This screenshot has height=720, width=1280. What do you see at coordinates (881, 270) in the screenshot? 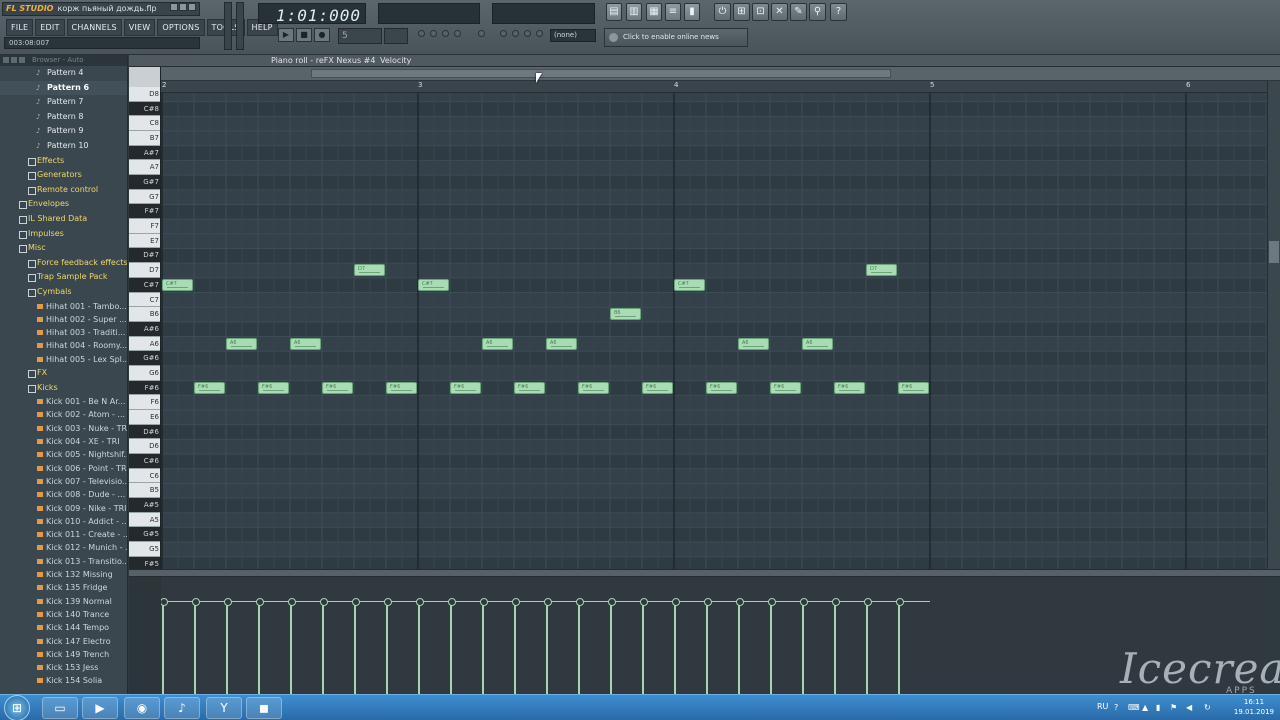
I see `note: D7` at bounding box center [881, 270].